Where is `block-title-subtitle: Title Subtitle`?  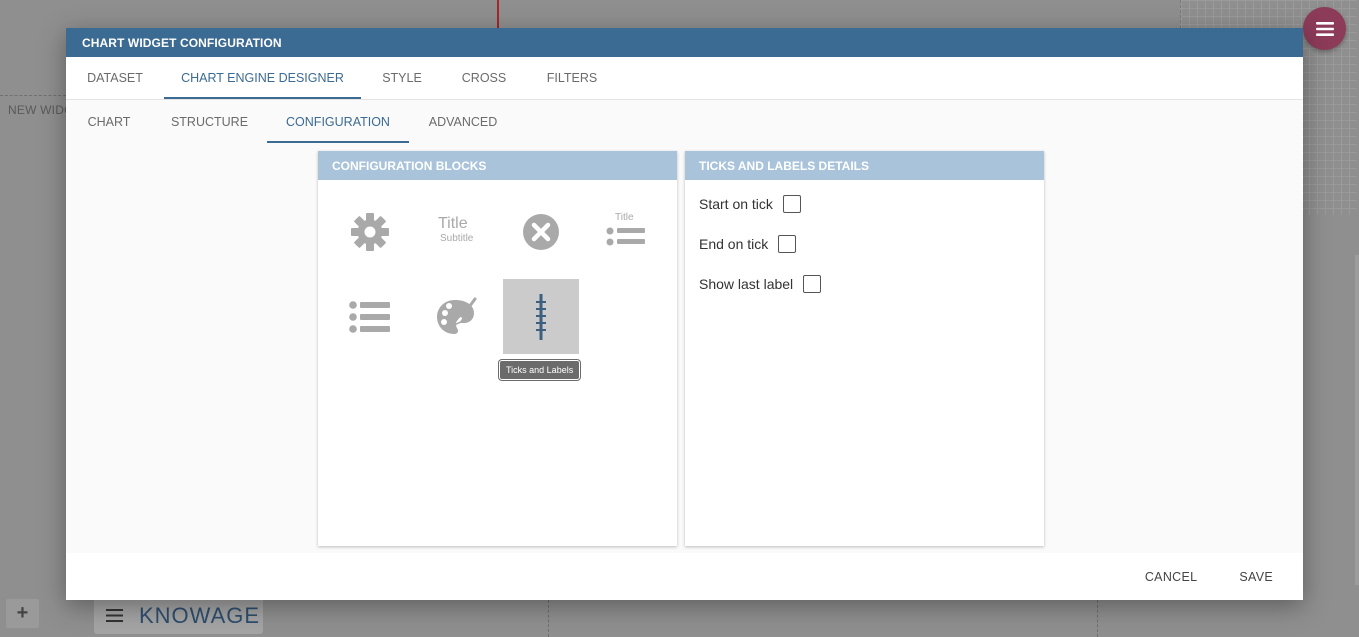 block-title-subtitle: Title Subtitle is located at coordinates (456, 231).